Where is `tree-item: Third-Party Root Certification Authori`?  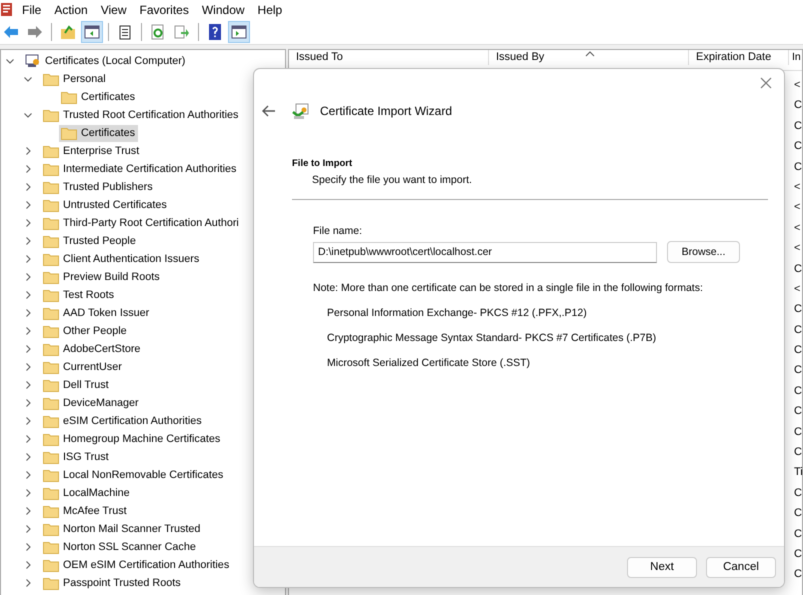 tree-item: Third-Party Root Certification Authori is located at coordinates (141, 223).